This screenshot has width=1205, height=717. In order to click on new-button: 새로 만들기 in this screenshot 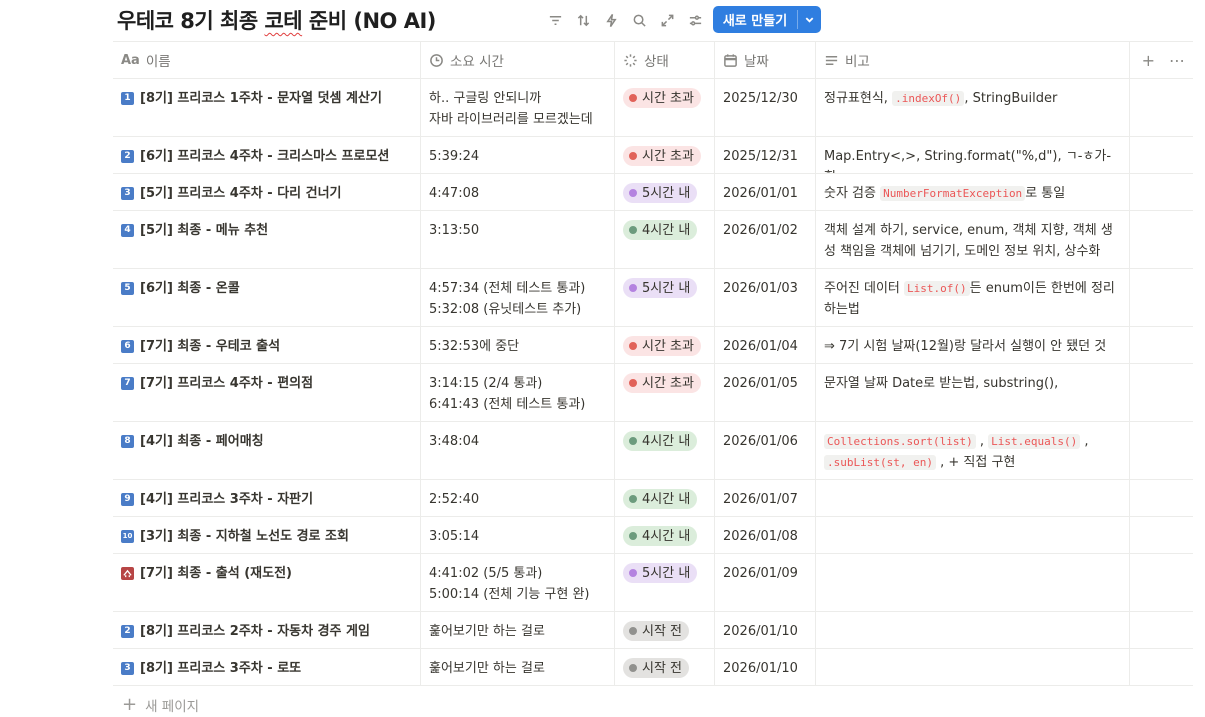, I will do `click(767, 19)`.